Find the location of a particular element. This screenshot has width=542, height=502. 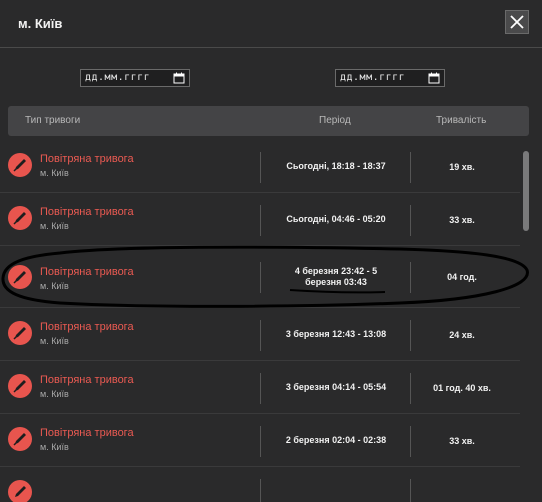

close-icon is located at coordinates (517, 22).